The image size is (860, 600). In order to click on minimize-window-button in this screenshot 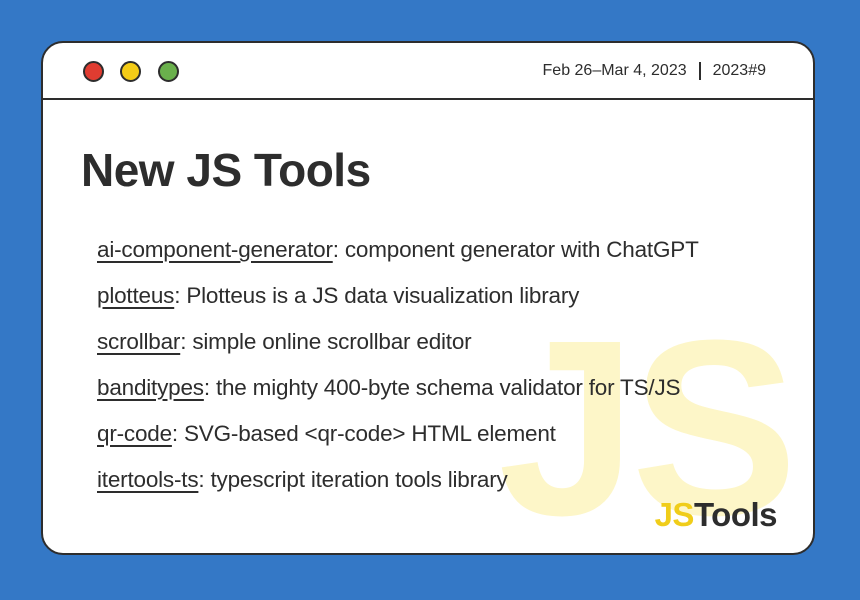, I will do `click(130, 71)`.